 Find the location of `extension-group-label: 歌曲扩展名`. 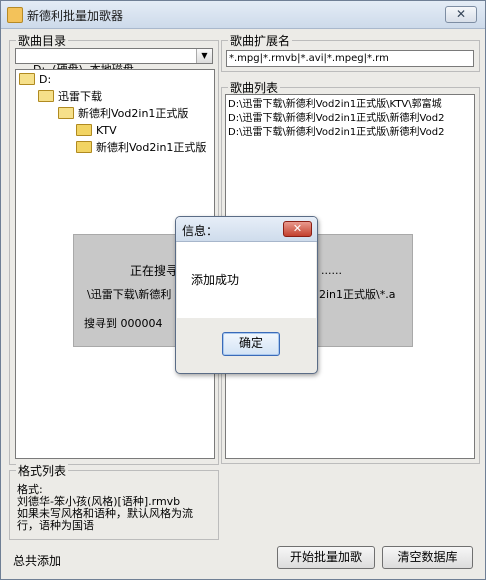

extension-group-label: 歌曲扩展名 is located at coordinates (260, 40).